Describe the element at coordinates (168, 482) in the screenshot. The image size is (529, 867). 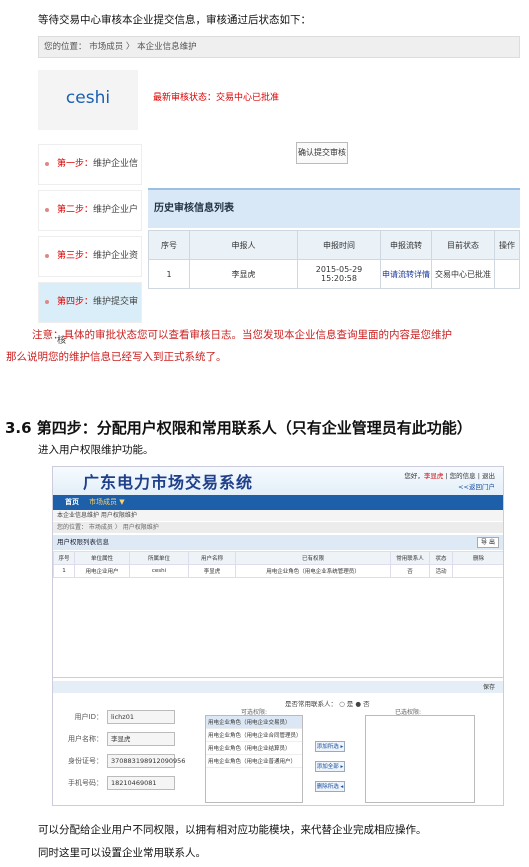
I see `system-title: 广东电力市场交易系统` at that location.